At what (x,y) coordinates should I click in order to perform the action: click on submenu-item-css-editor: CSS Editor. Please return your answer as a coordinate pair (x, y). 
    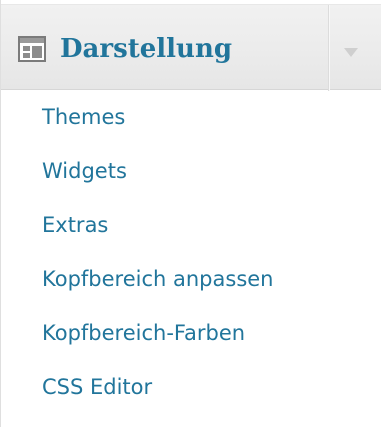
    Looking at the image, I should click on (191, 387).